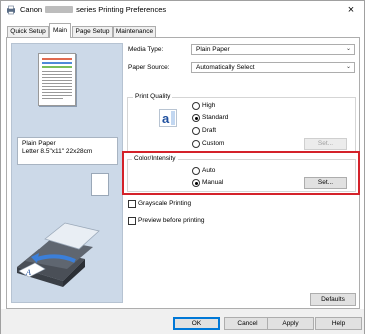  What do you see at coordinates (121, 9) in the screenshot?
I see `title-suffix: series Printing Preferences` at bounding box center [121, 9].